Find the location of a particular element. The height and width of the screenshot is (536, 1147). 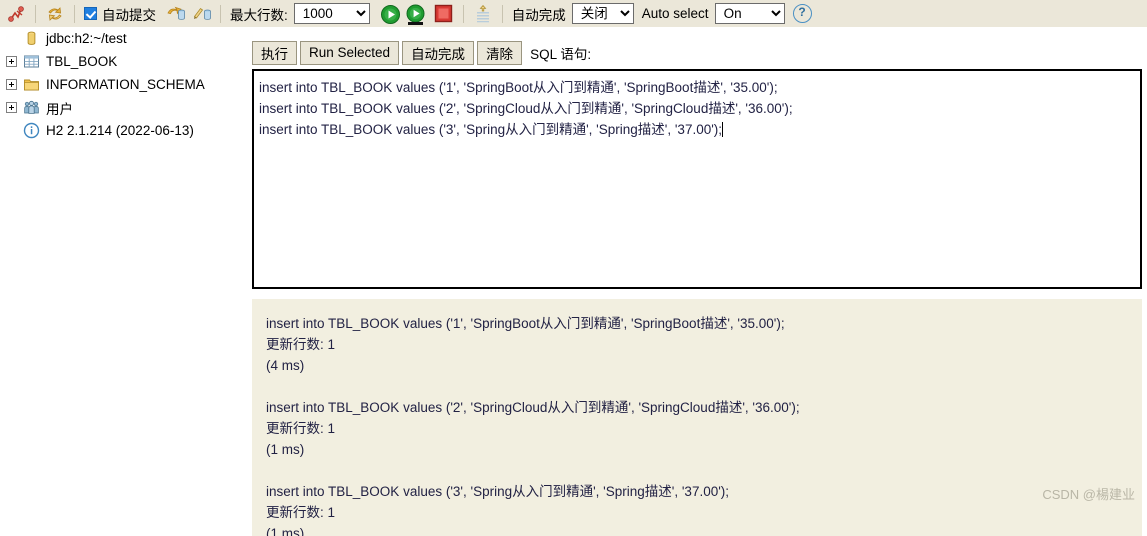

tree-item-label: TBL_BOOK is located at coordinates (82, 61).